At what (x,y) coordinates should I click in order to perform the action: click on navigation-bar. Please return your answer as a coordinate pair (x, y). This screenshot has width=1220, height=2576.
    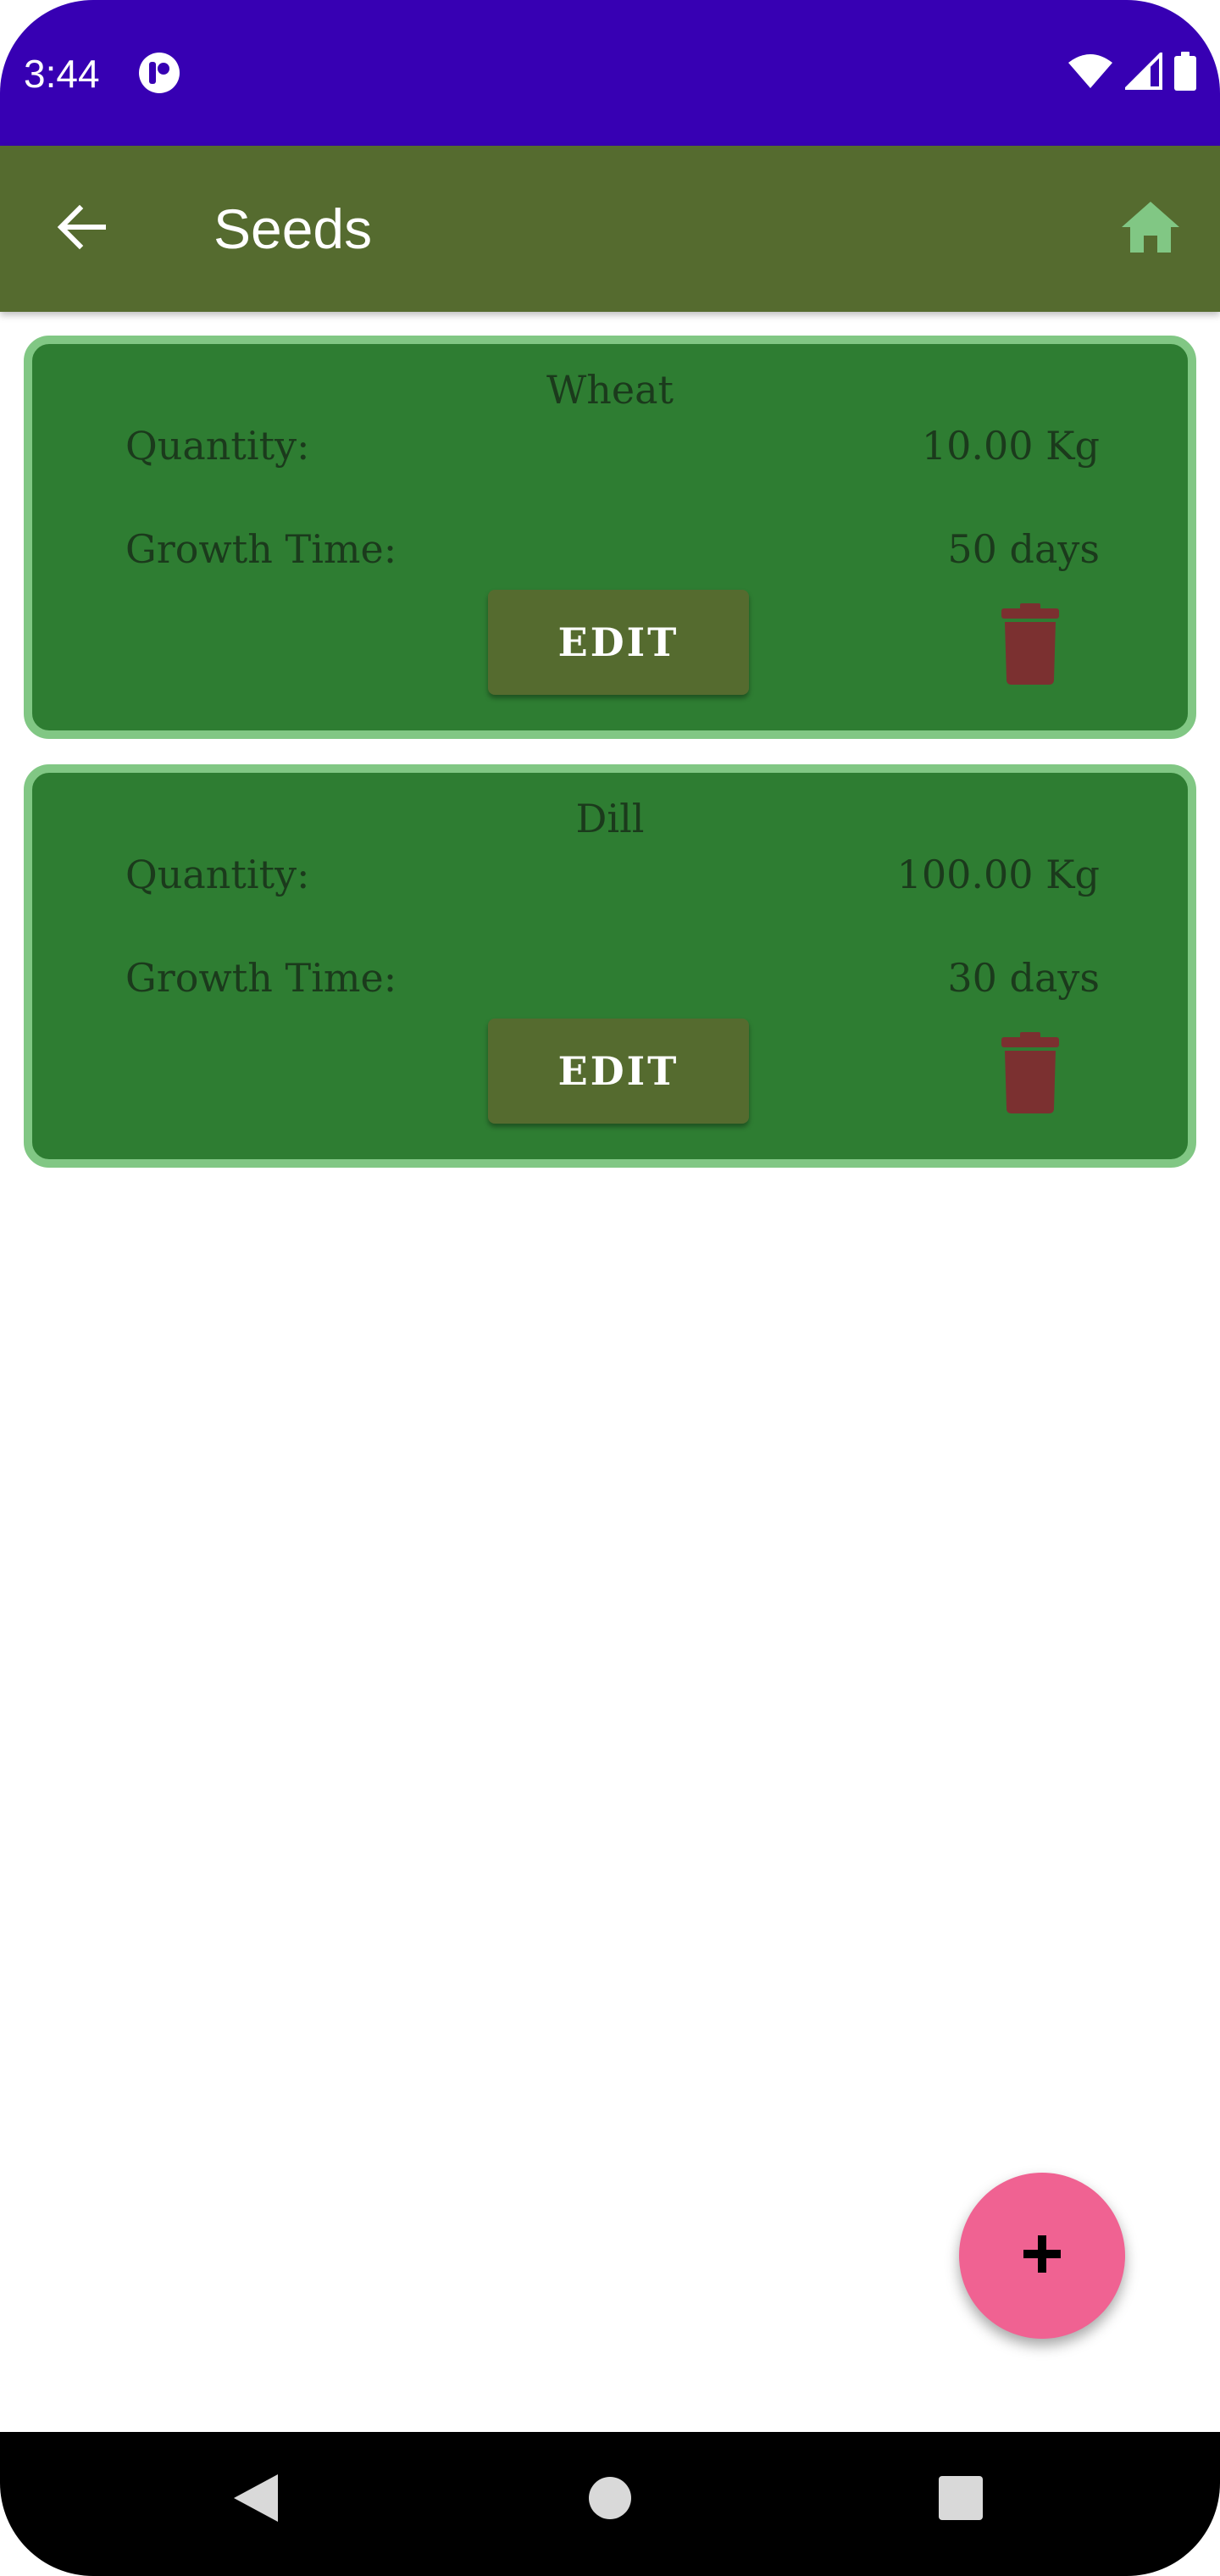
    Looking at the image, I should click on (610, 2504).